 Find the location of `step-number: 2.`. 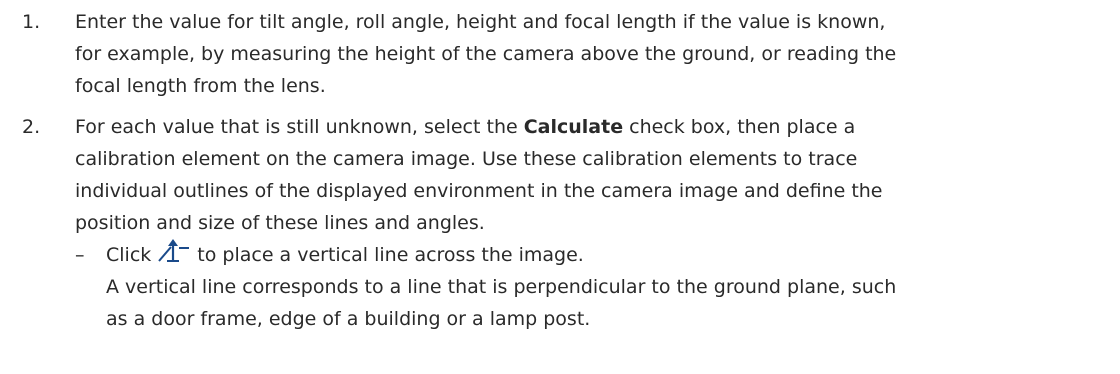

step-number: 2. is located at coordinates (31, 127).